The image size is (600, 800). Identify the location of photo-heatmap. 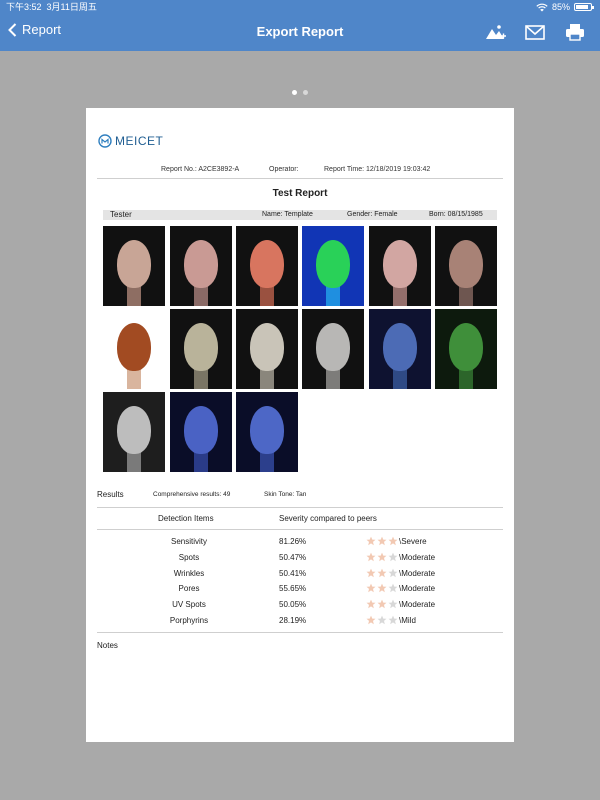
(333, 266).